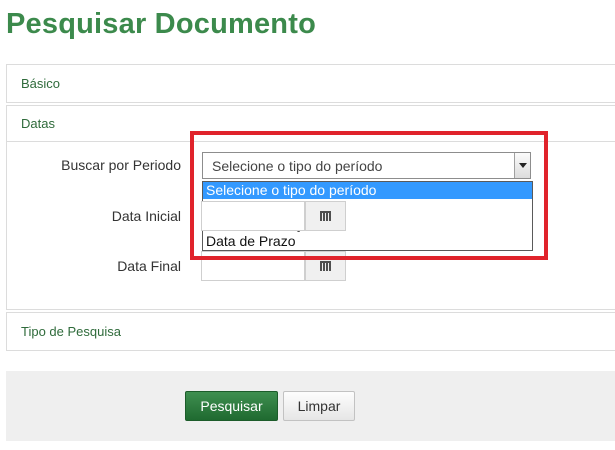  Describe the element at coordinates (121, 165) in the screenshot. I see `periodo-label: Buscar por Periodo` at that location.